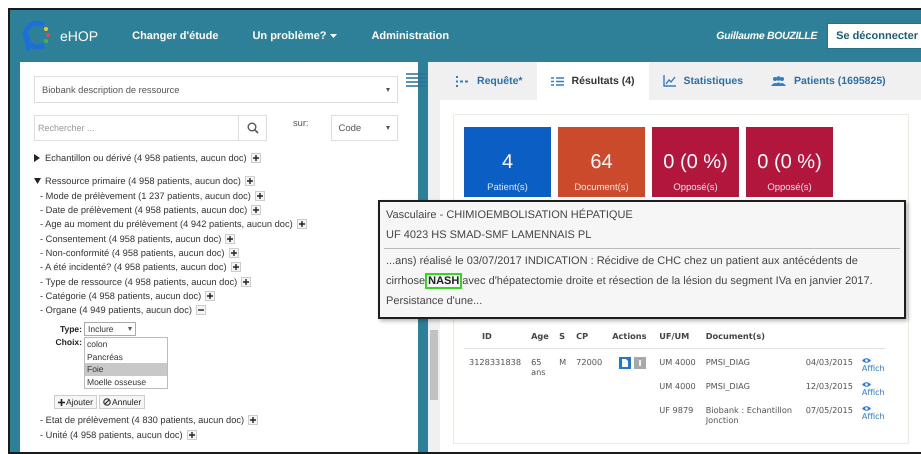 Image resolution: width=921 pixels, height=454 pixels. What do you see at coordinates (589, 339) in the screenshot?
I see `column-header: CP` at bounding box center [589, 339].